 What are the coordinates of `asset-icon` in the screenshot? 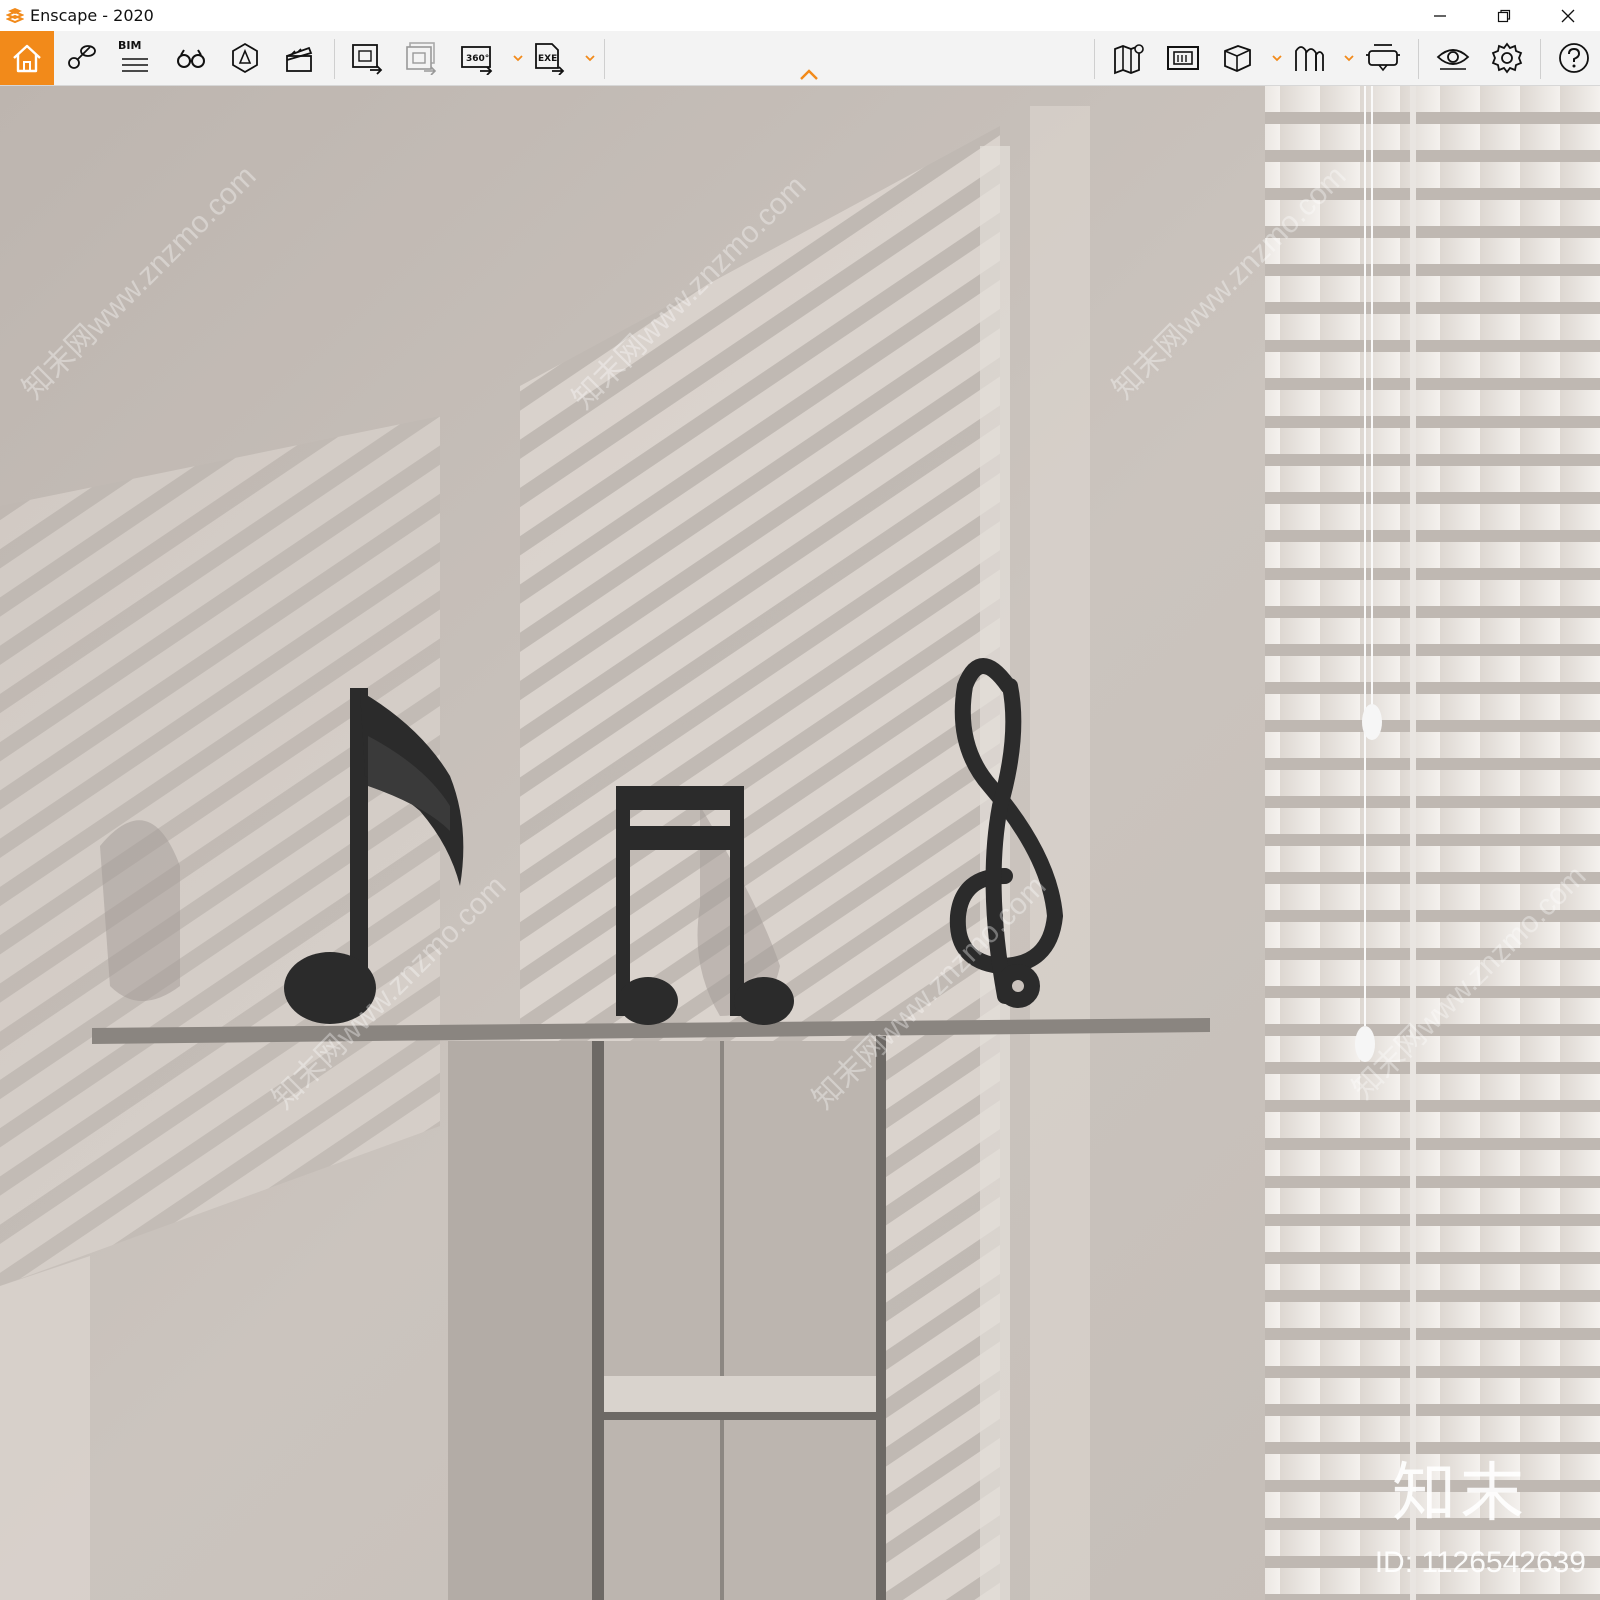 It's located at (245, 58).